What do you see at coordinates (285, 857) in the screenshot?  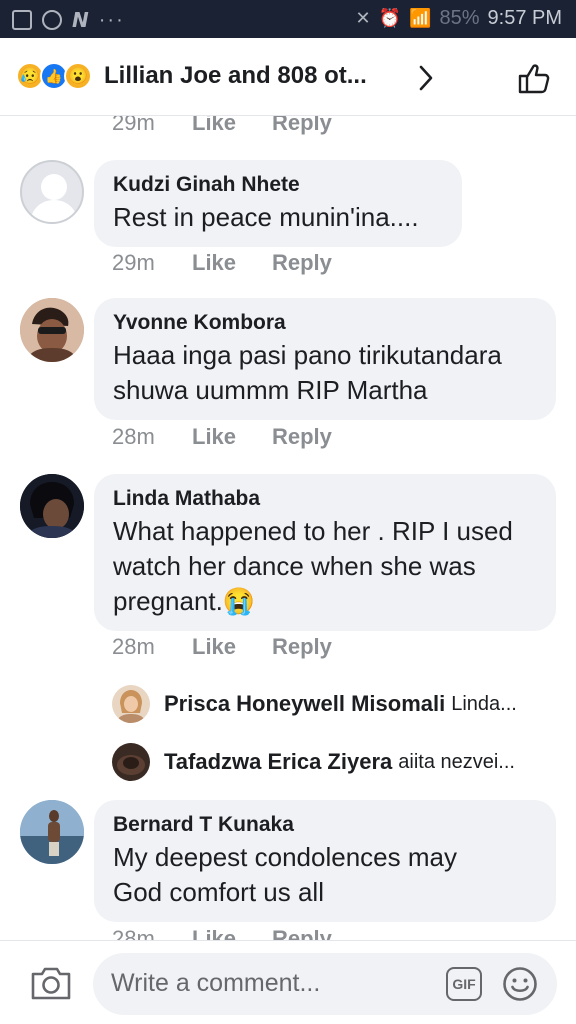 I see `comment-text-line: My deepest condolences may` at bounding box center [285, 857].